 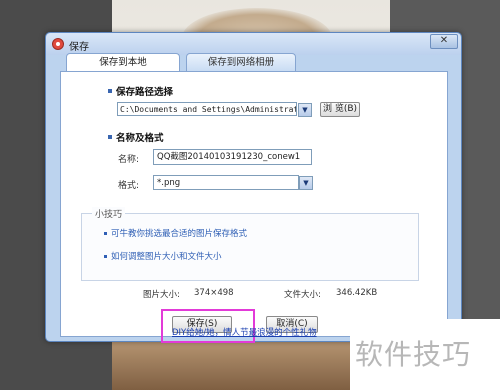 What do you see at coordinates (340, 109) in the screenshot?
I see `browse-button: 浏 览(B)` at bounding box center [340, 109].